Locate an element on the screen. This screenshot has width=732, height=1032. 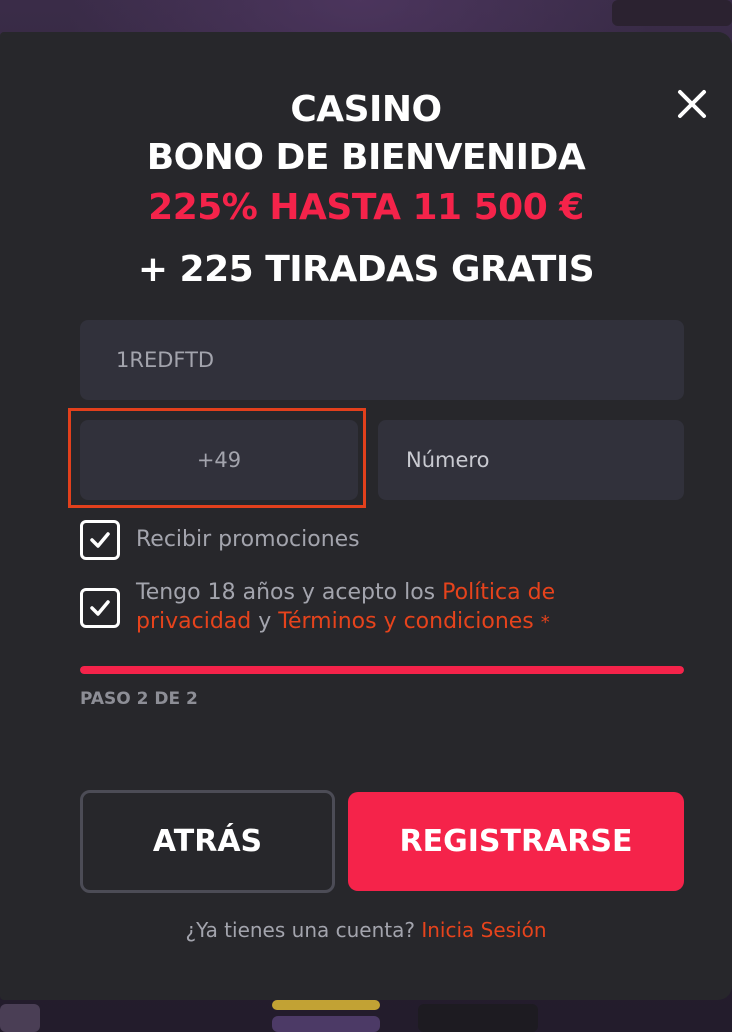
promotions-checkbox is located at coordinates (100, 540).